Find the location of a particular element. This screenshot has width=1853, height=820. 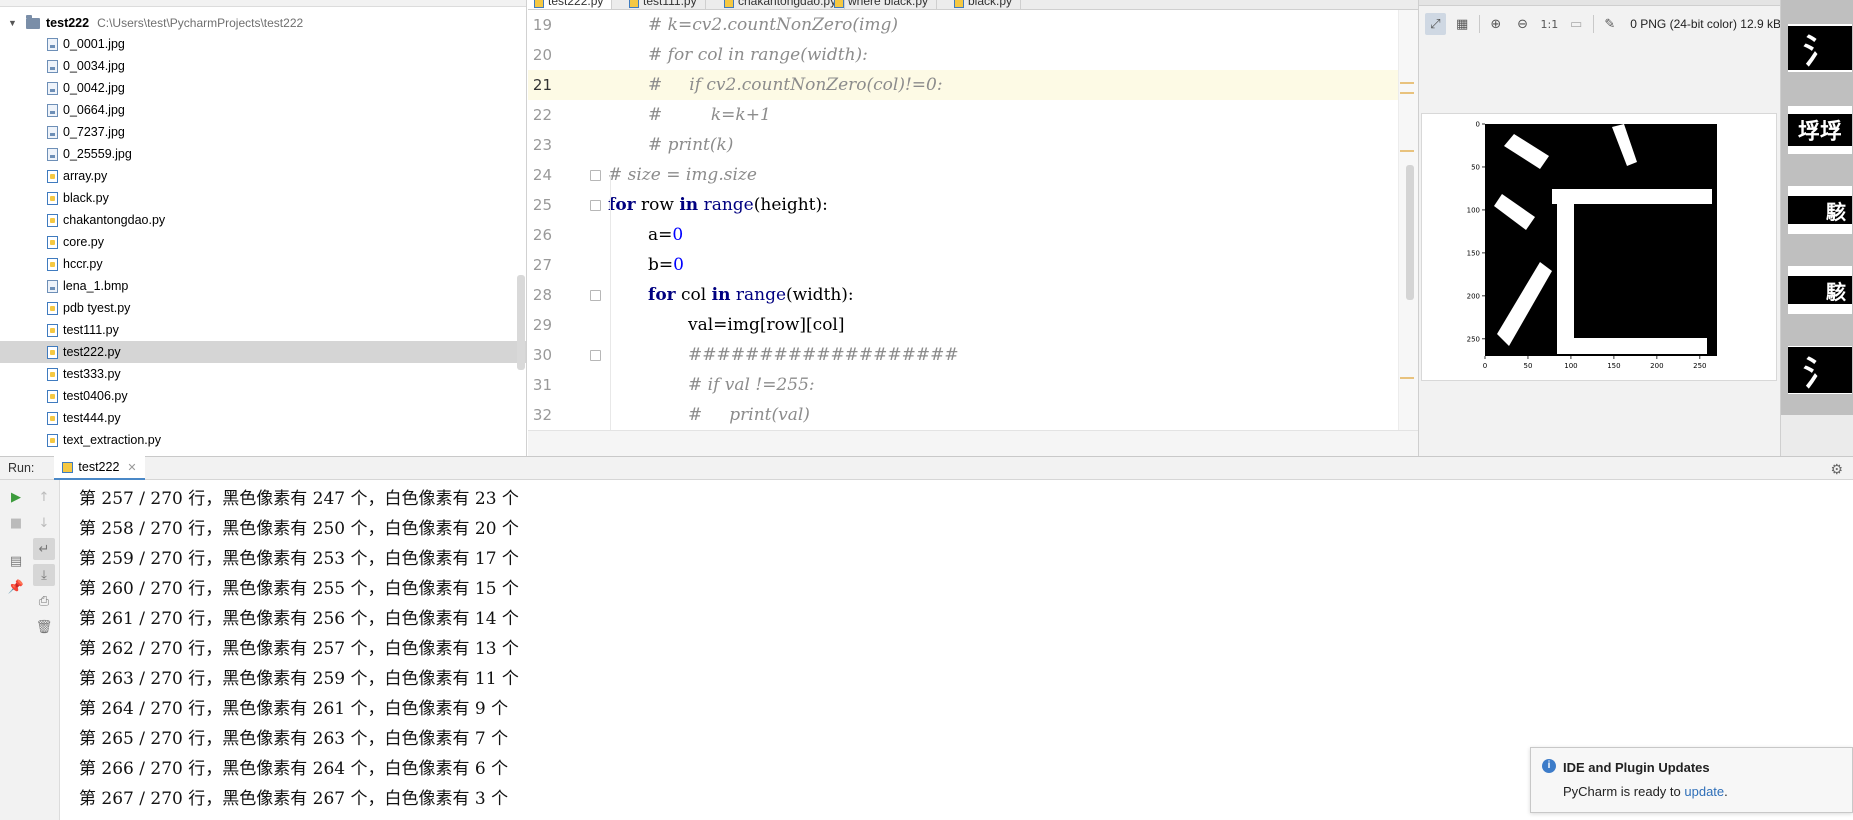

code-line: # for col in range(width): is located at coordinates (1013, 55).